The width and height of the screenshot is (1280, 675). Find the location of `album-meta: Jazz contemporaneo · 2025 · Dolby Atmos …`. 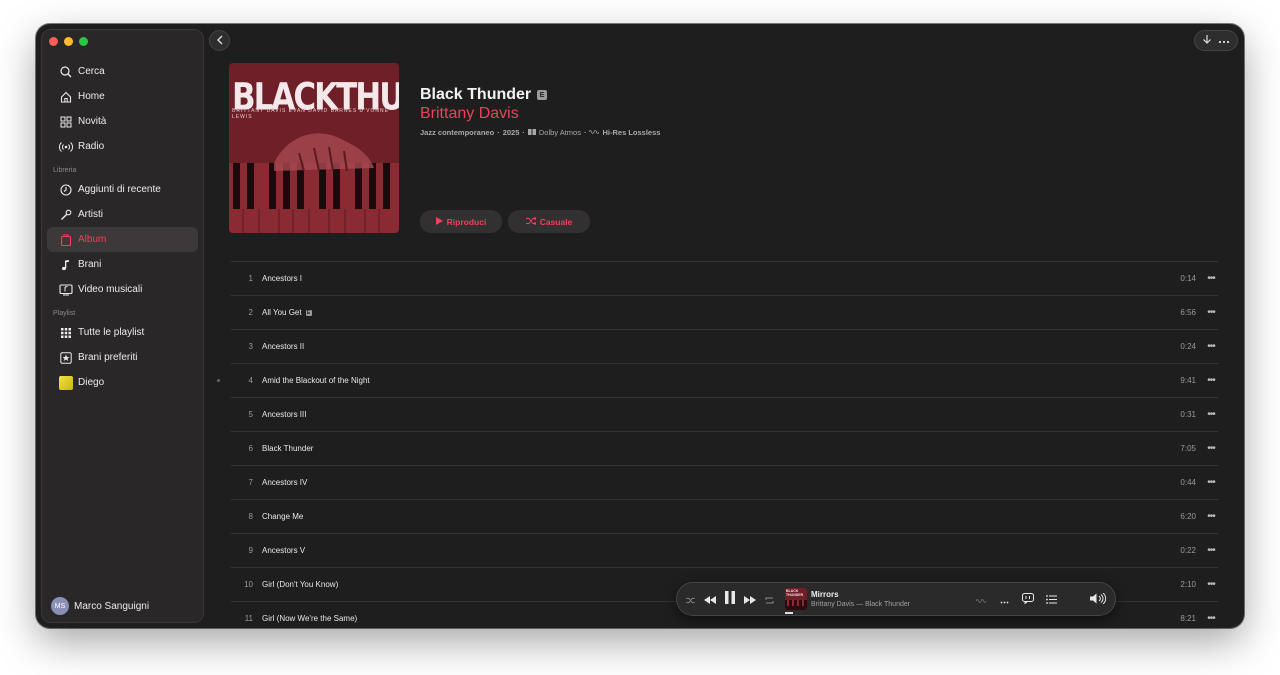

album-meta: Jazz contemporaneo · 2025 · Dolby Atmos … is located at coordinates (540, 132).